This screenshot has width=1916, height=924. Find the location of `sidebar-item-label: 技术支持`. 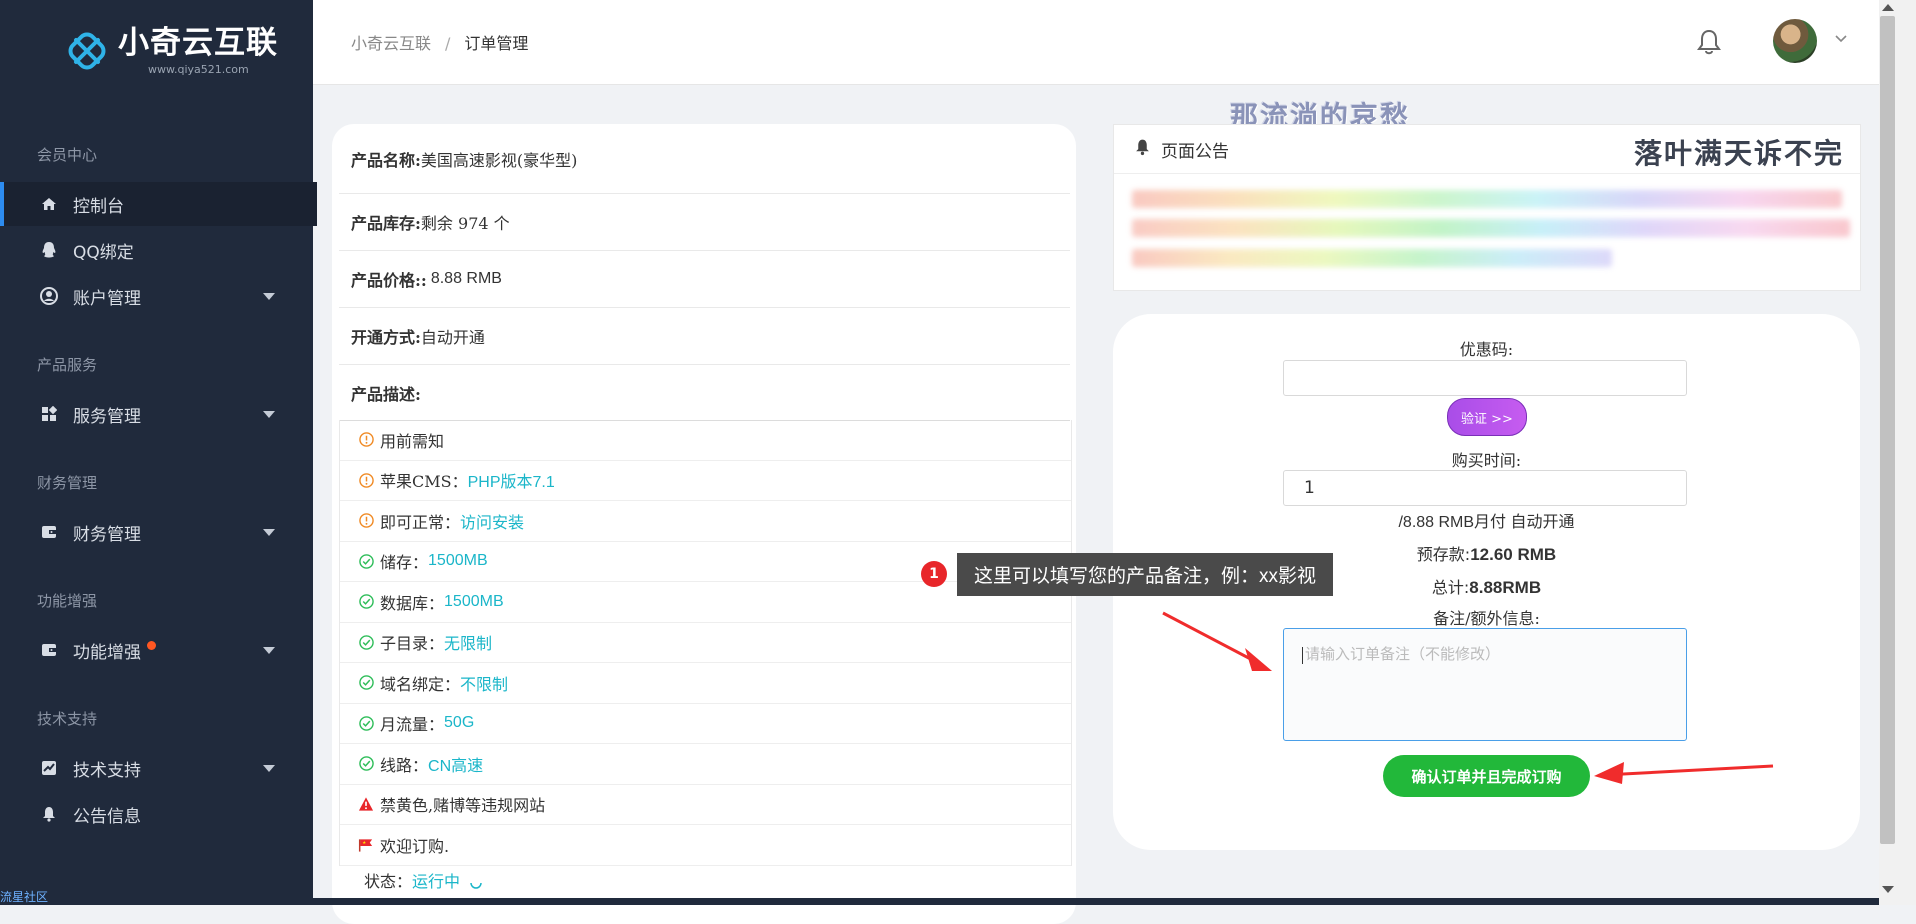

sidebar-item-label: 技术支持 is located at coordinates (107, 770).